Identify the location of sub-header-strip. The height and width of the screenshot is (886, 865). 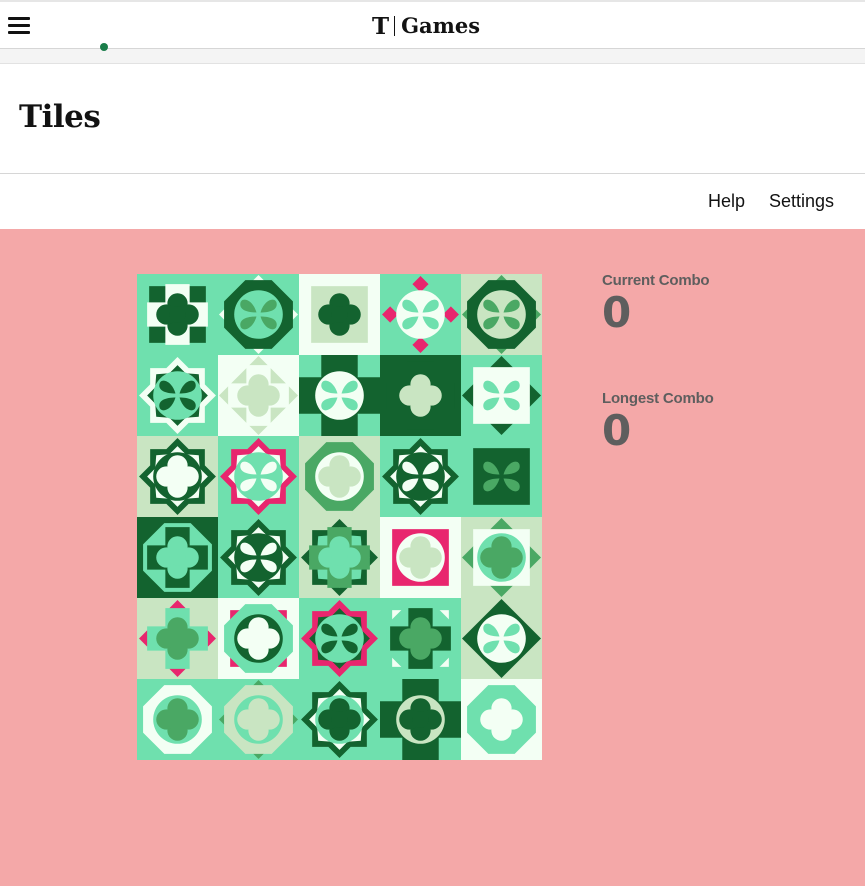
(432, 53).